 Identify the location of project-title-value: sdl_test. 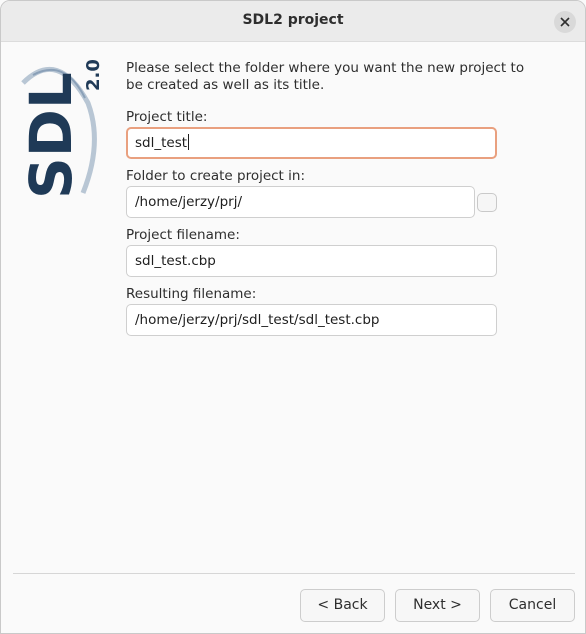
(161, 143).